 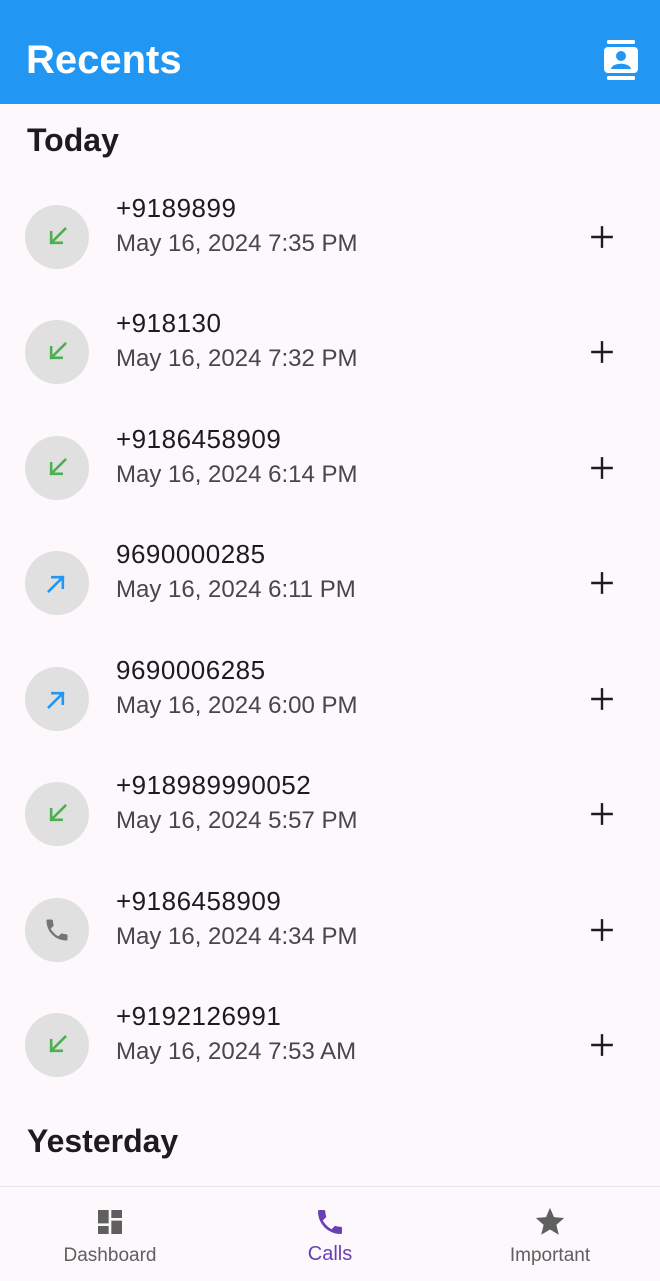 I want to click on nav-item-important: Important, so click(x=550, y=1234).